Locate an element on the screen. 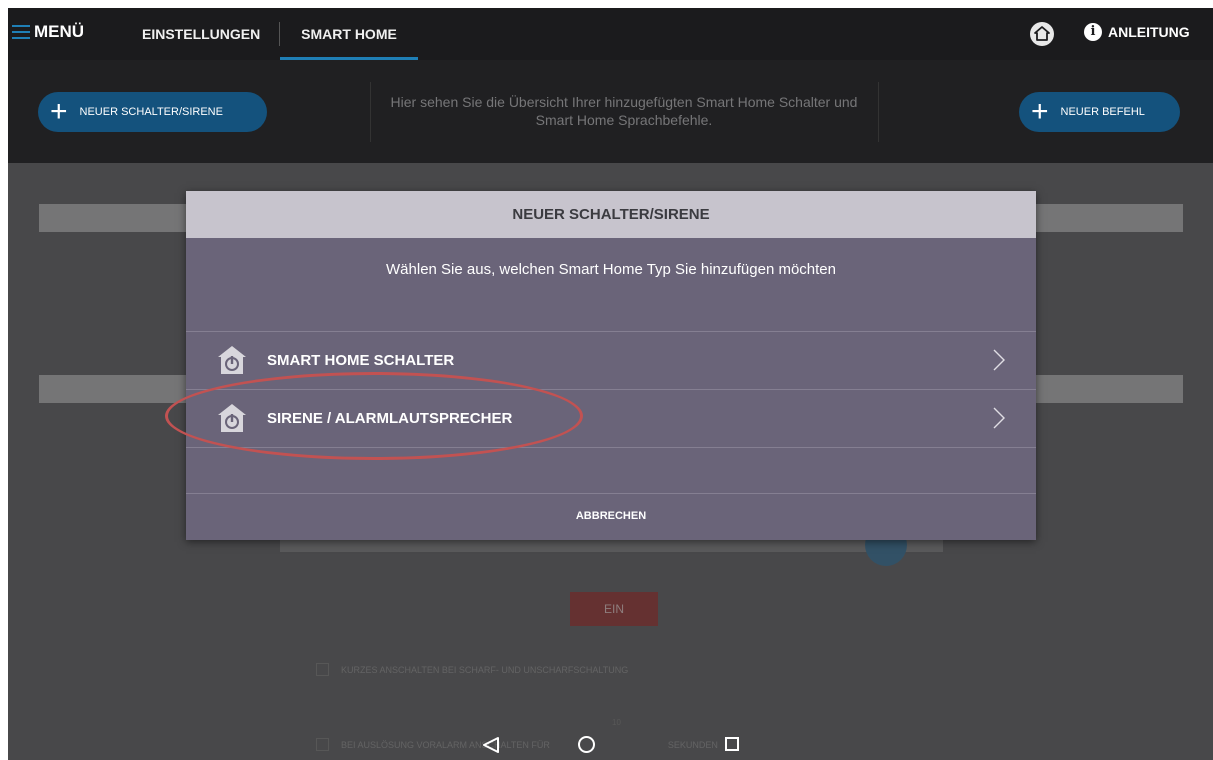  nav-back-icon is located at coordinates (491, 745).